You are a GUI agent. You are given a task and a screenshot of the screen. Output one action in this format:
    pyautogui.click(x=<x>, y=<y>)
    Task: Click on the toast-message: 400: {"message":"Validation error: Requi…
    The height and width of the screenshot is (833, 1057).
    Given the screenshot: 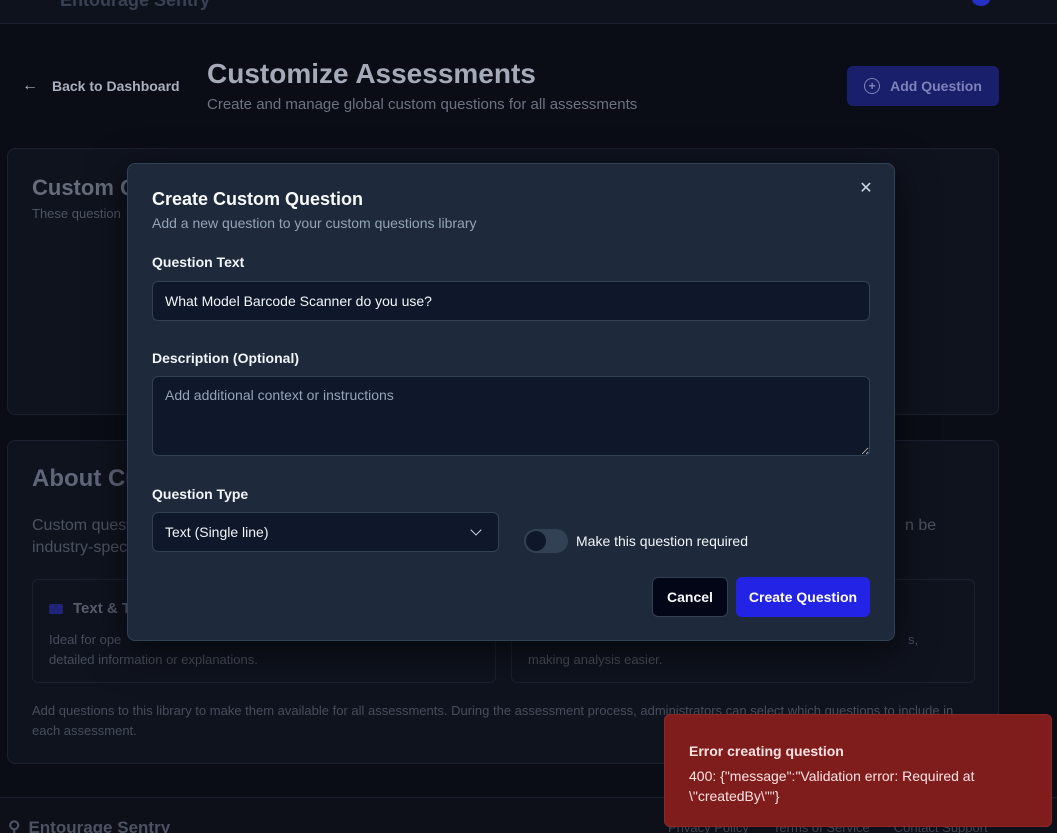 What is the action you would take?
    pyautogui.click(x=832, y=786)
    